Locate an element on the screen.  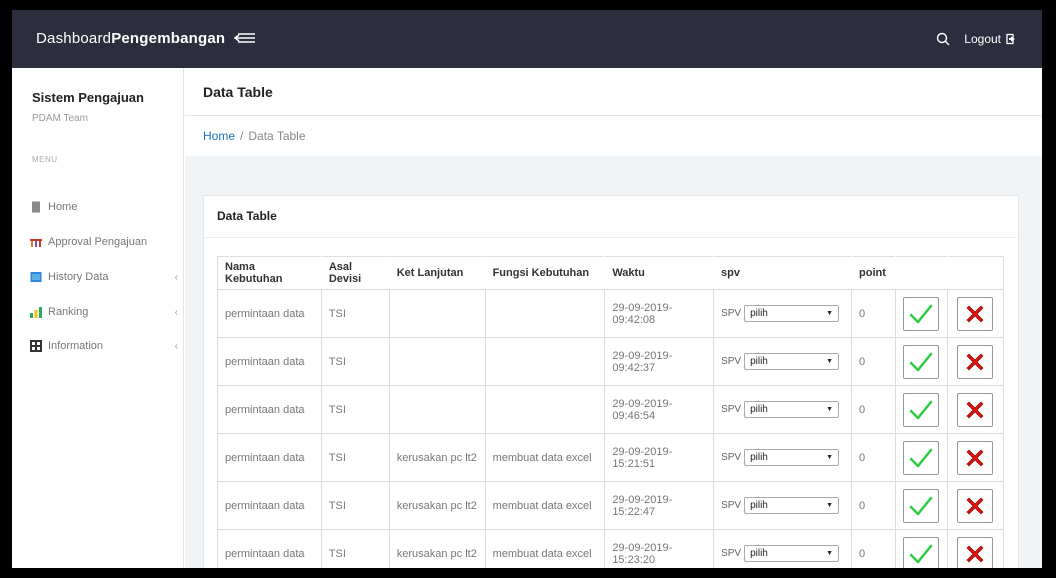
column-header: point is located at coordinates (873, 273).